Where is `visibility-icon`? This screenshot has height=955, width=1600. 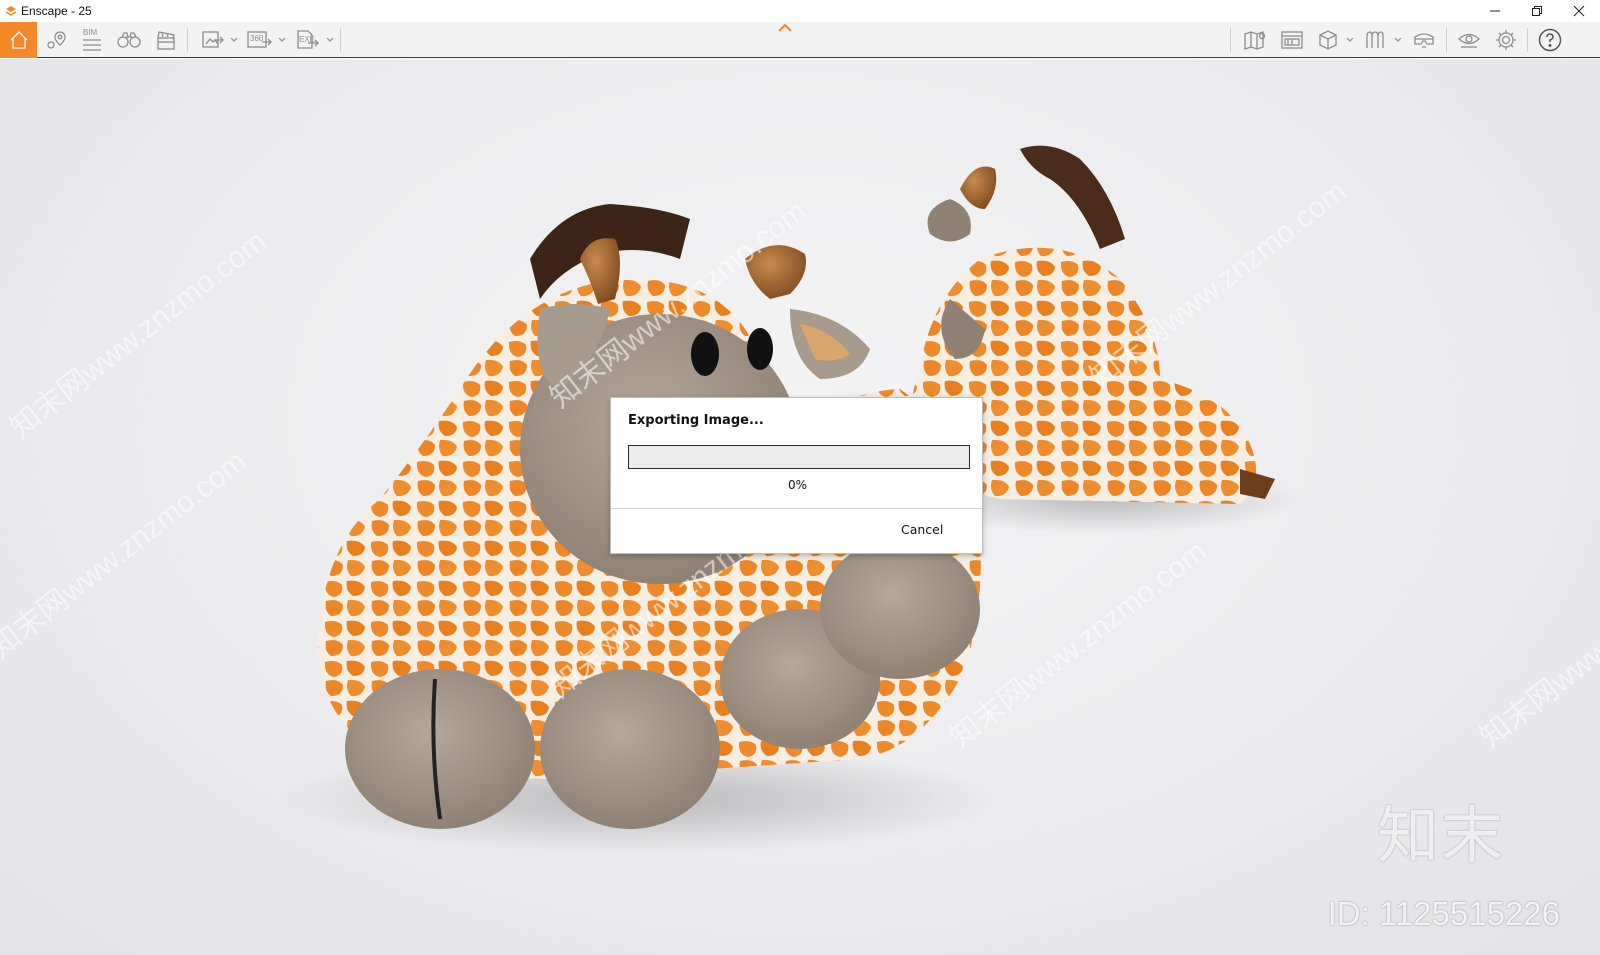
visibility-icon is located at coordinates (1469, 40).